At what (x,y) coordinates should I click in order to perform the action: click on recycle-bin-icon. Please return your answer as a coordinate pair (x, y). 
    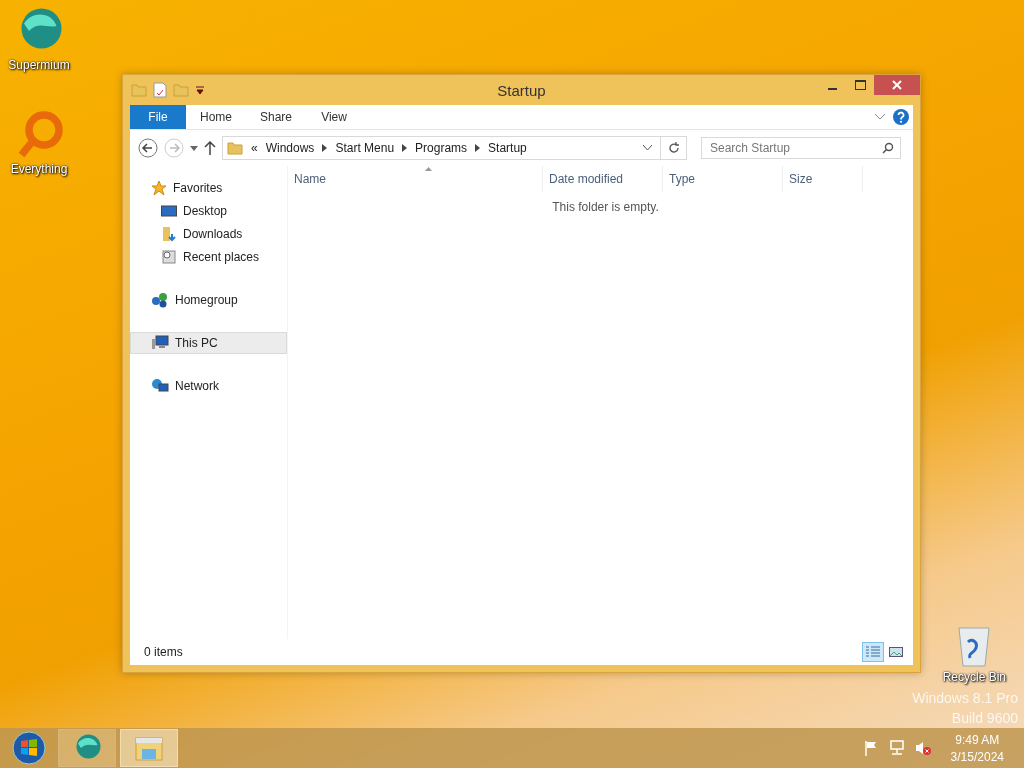
    Looking at the image, I should click on (974, 646).